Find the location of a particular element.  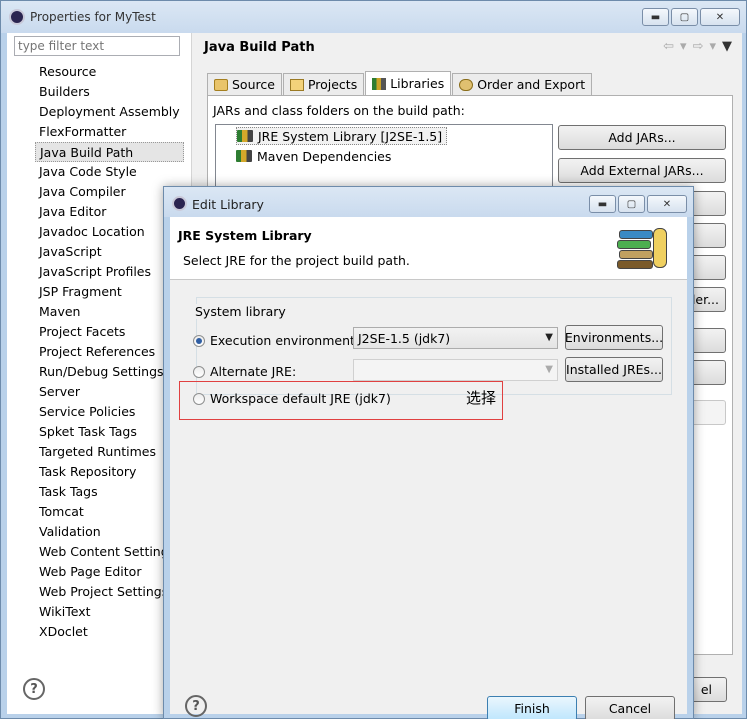

sidebar-item: JavaScript Profiles is located at coordinates (109, 272).